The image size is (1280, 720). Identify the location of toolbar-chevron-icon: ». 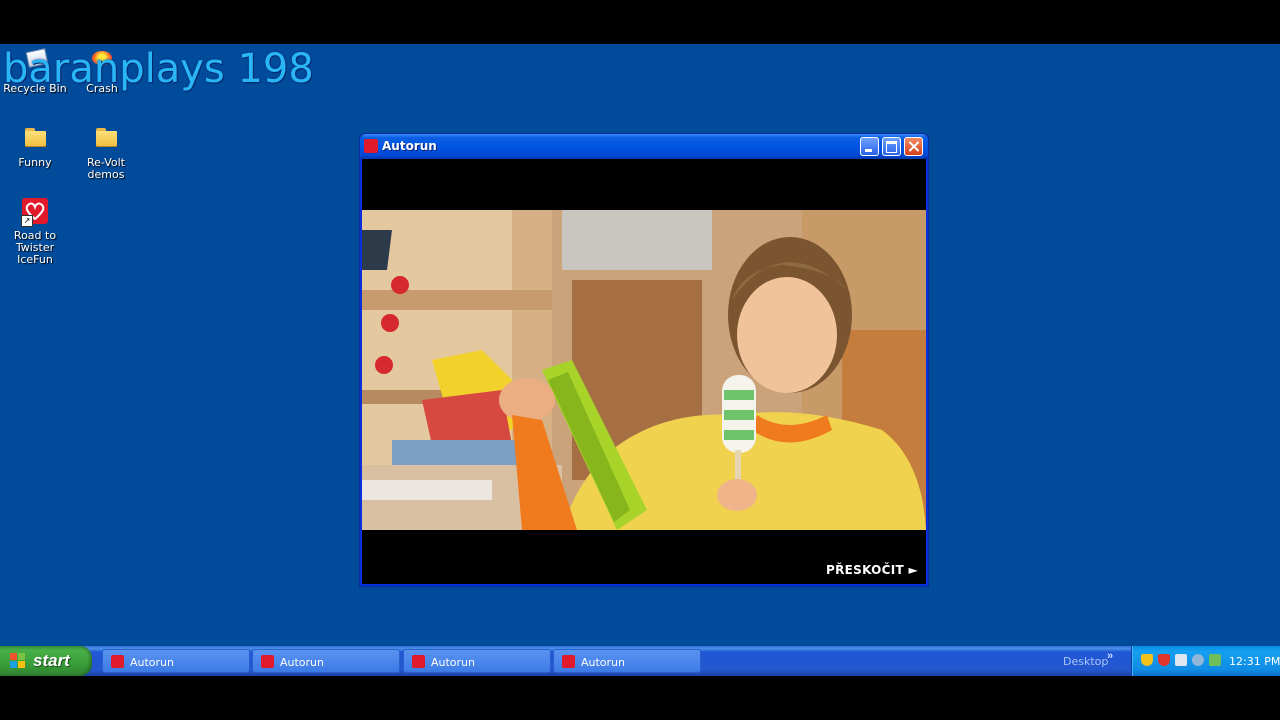
(1110, 656).